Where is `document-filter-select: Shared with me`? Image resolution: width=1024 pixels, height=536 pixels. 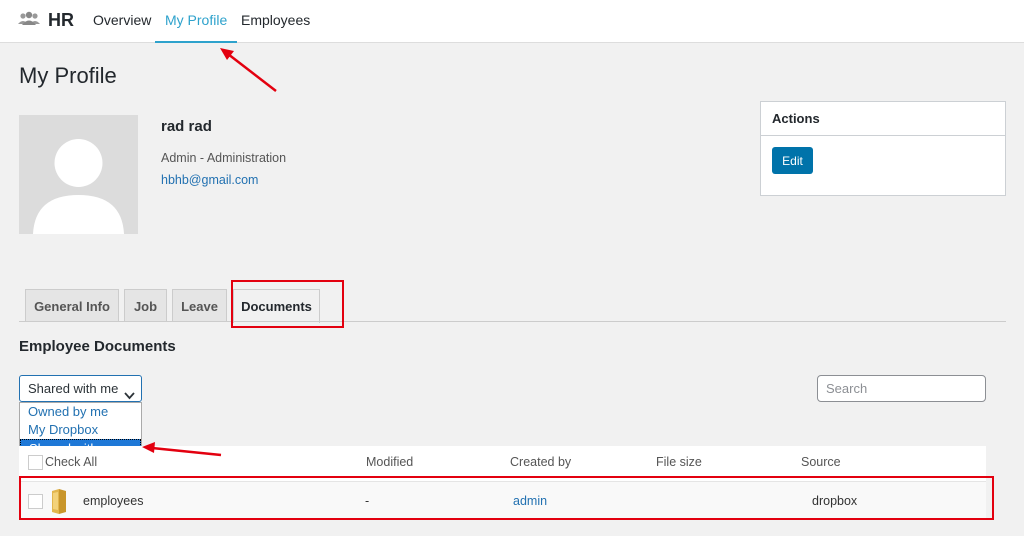 document-filter-select: Shared with me is located at coordinates (80, 388).